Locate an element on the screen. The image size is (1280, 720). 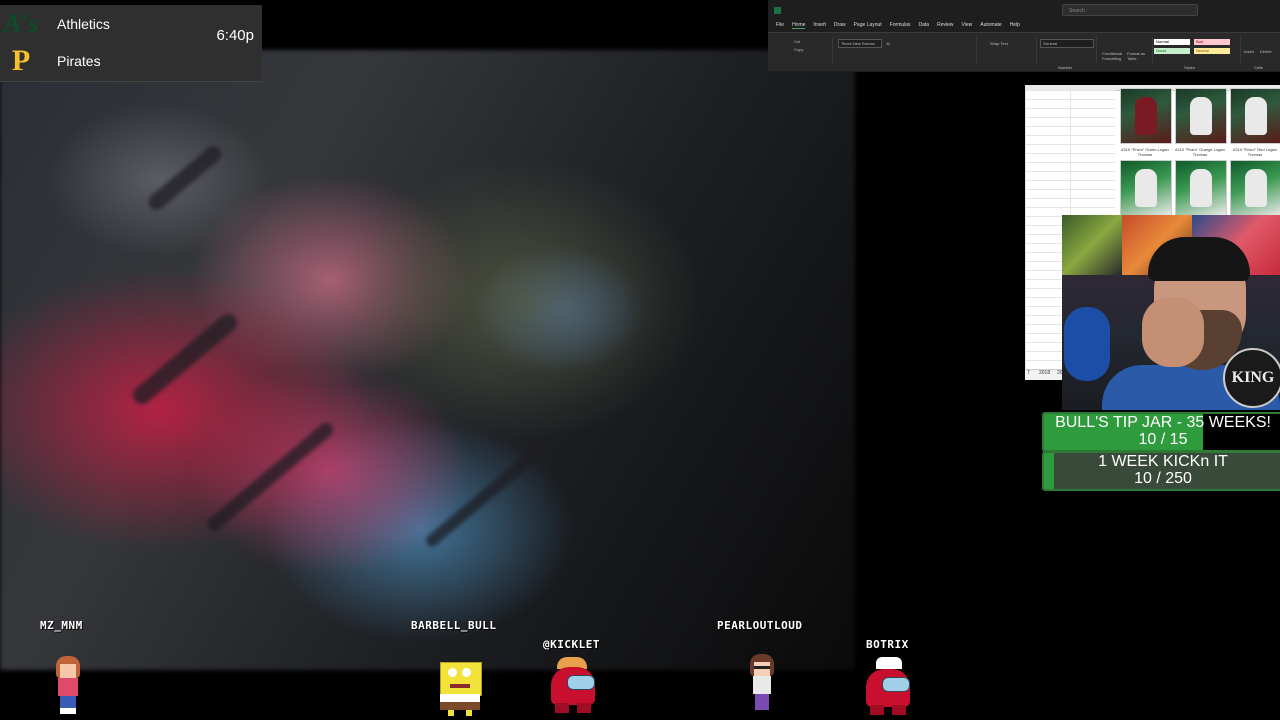
cells-group-label: Cells is located at coordinates (1258, 67).